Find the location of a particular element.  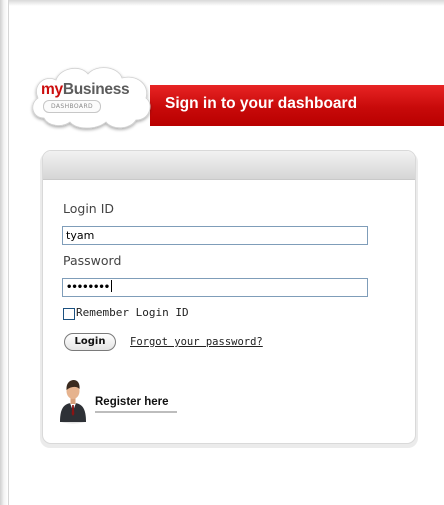

password-label: Password is located at coordinates (92, 260).